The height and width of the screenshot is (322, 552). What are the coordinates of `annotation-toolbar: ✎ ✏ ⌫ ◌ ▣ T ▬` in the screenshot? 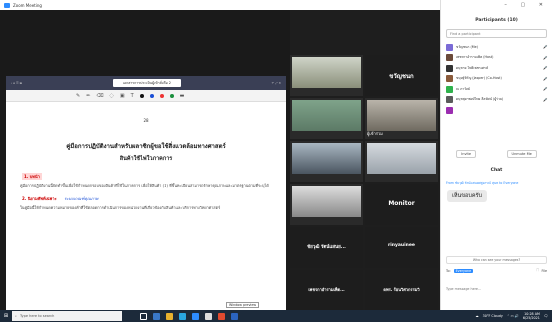 It's located at (146, 96).